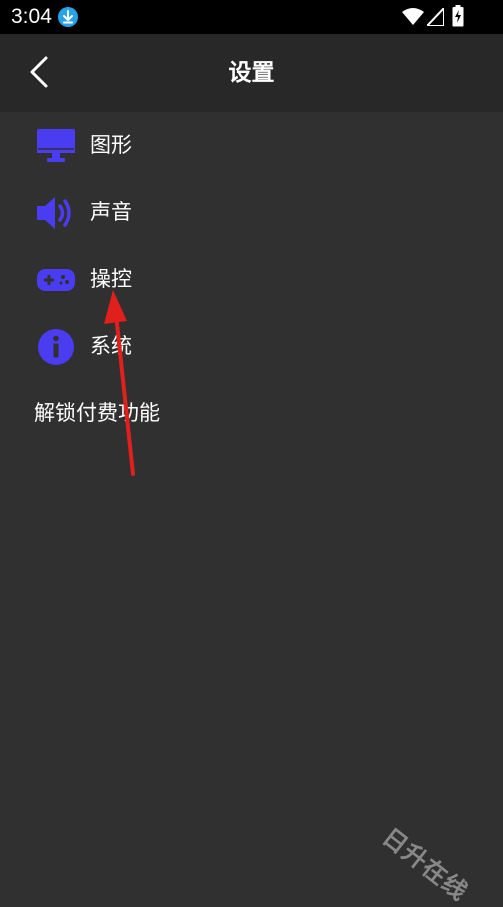 This screenshot has height=907, width=503. I want to click on menu-item-system: 系统, so click(251, 346).